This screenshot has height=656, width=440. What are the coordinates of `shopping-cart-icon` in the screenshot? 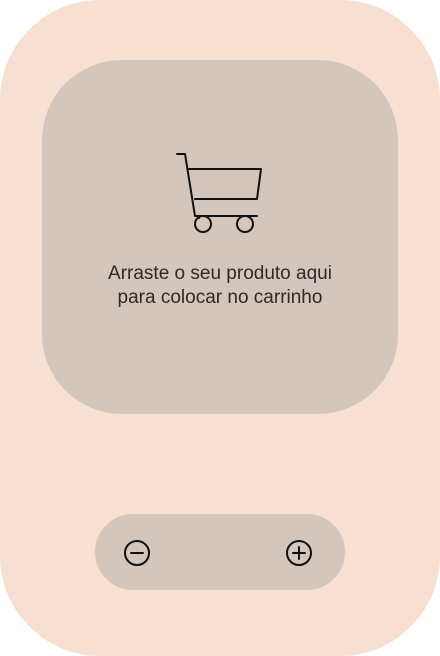 It's located at (219, 193).